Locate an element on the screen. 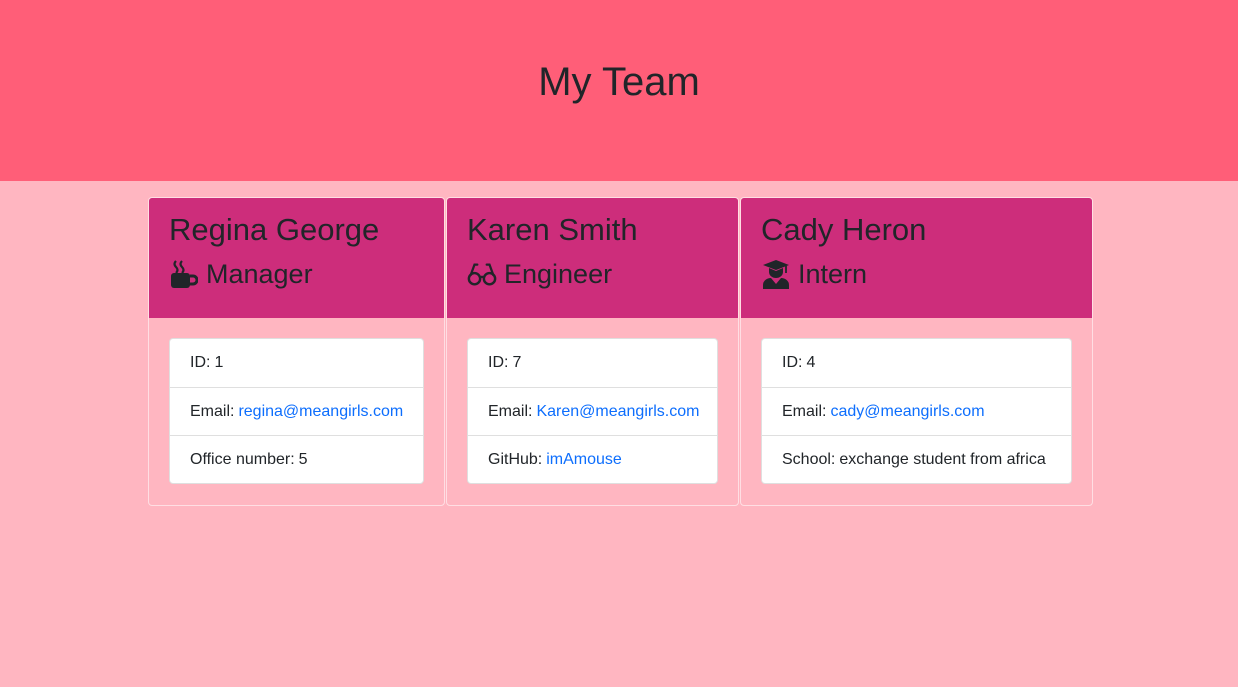 The width and height of the screenshot is (1238, 687). school-label: School: is located at coordinates (809, 459).